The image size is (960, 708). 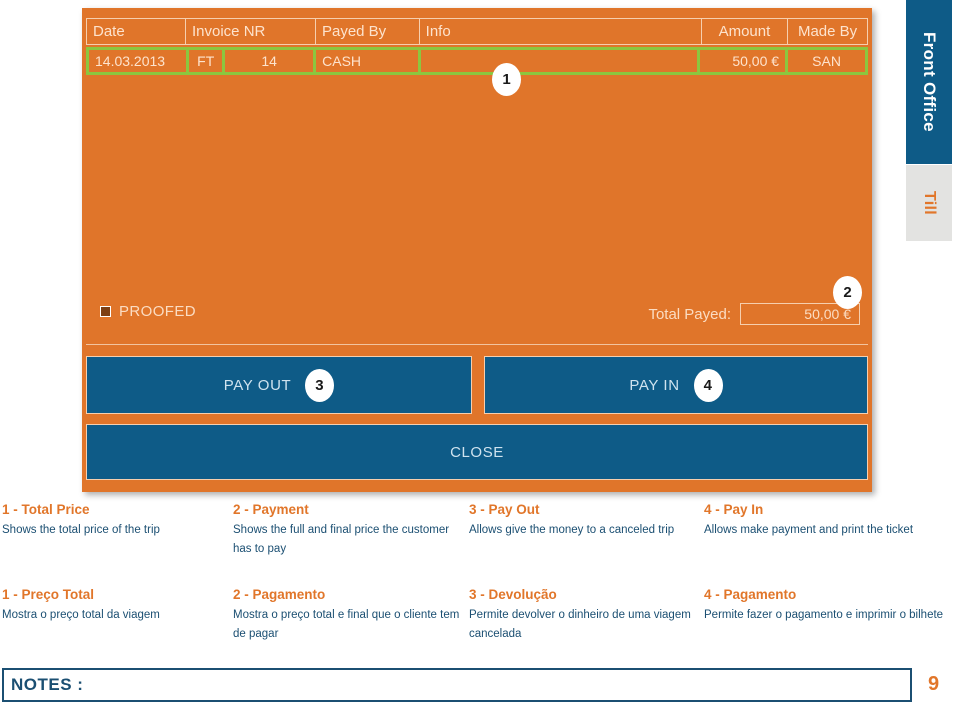 I want to click on notes-box: NOTES :, so click(x=457, y=685).